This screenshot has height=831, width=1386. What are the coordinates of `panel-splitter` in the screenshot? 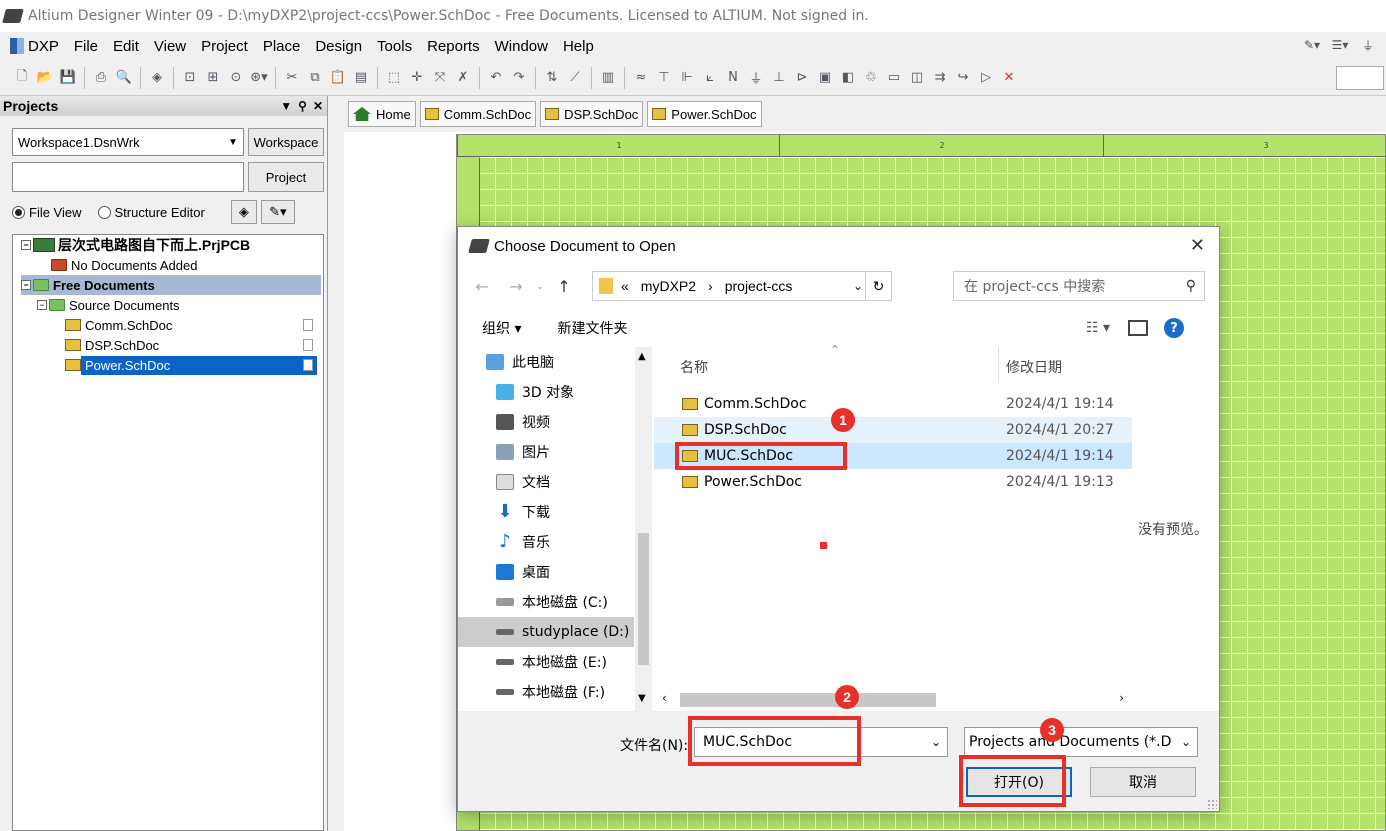 It's located at (336, 463).